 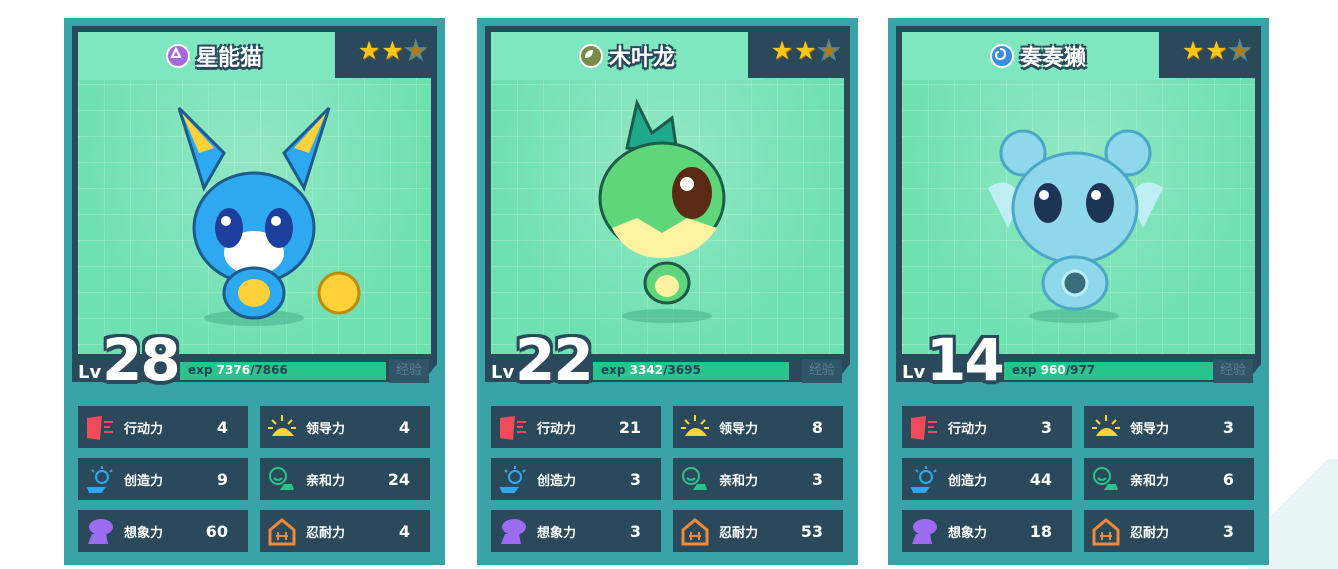 What do you see at coordinates (629, 427) in the screenshot?
I see `stat-value: 21` at bounding box center [629, 427].